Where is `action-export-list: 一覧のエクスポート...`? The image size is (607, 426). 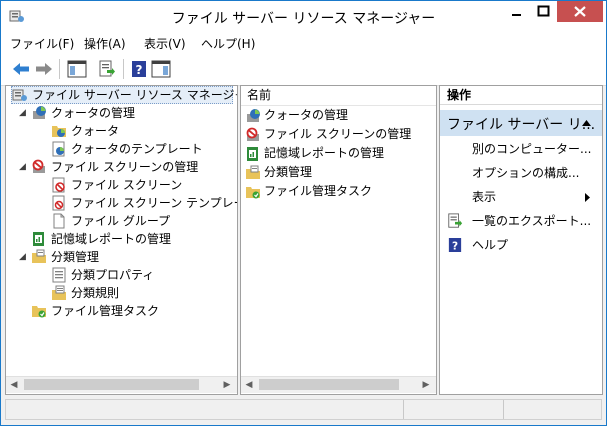
action-export-list: 一覧のエクスポート... is located at coordinates (521, 221).